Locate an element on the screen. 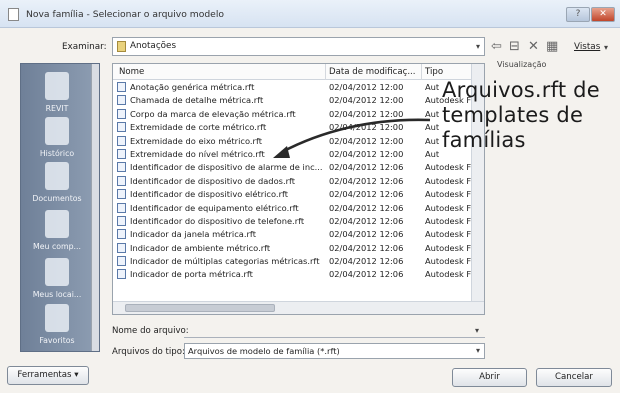  annotation-line: templates de is located at coordinates (513, 115).